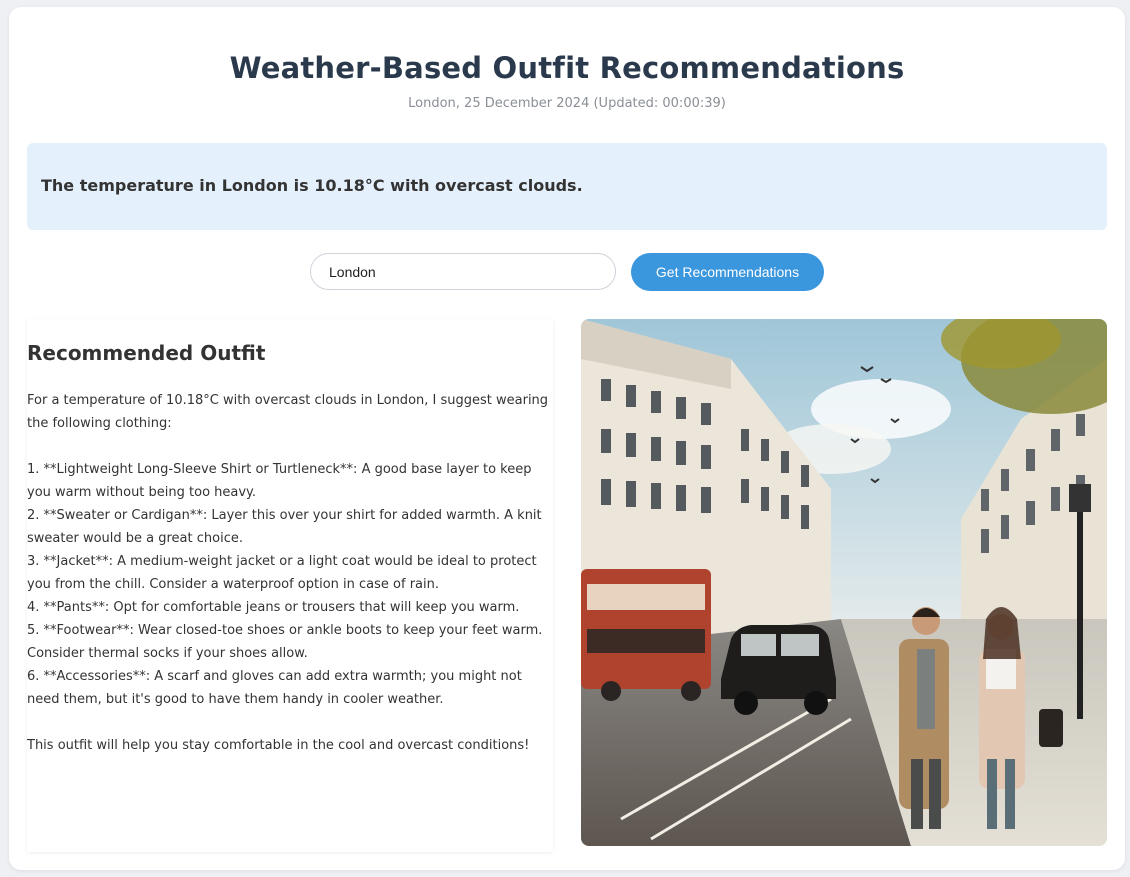  Describe the element at coordinates (463, 271) in the screenshot. I see `city-input` at that location.